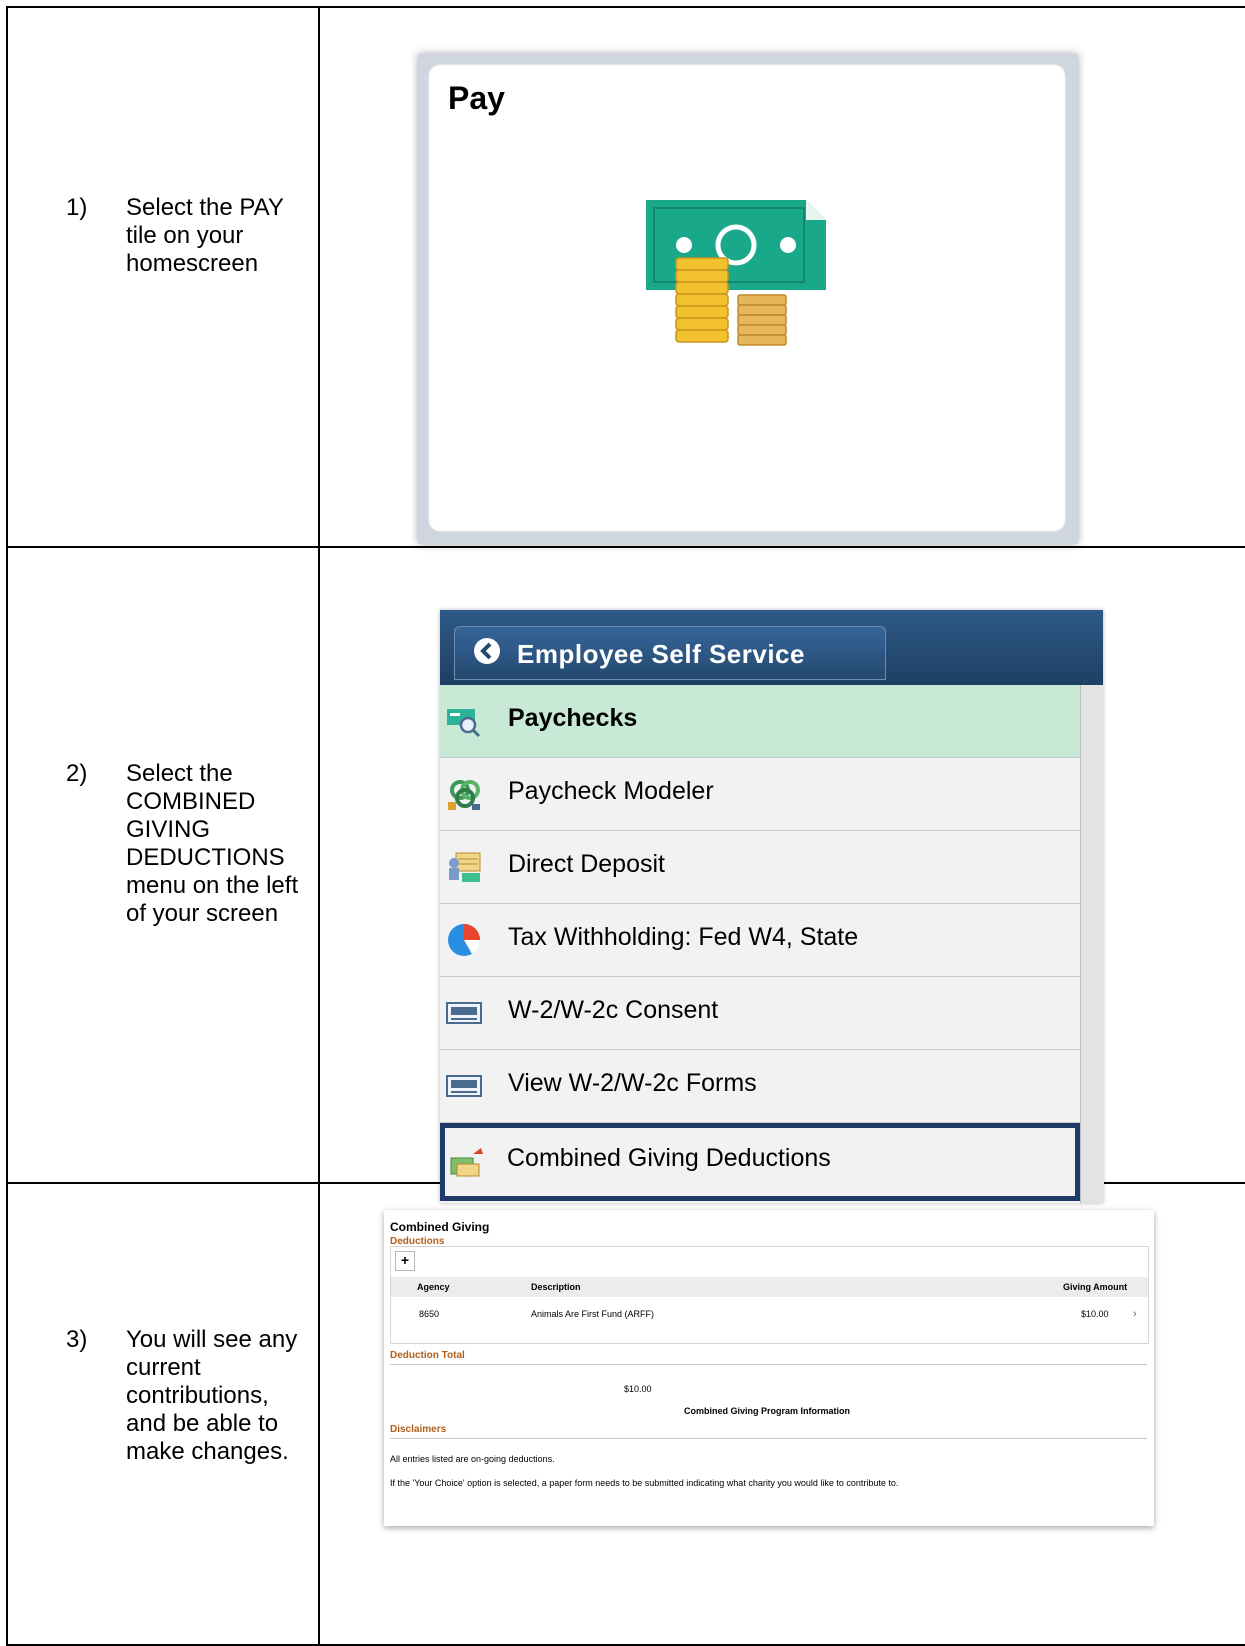  What do you see at coordinates (429, 1314) in the screenshot?
I see `agency-cell: 8650` at bounding box center [429, 1314].